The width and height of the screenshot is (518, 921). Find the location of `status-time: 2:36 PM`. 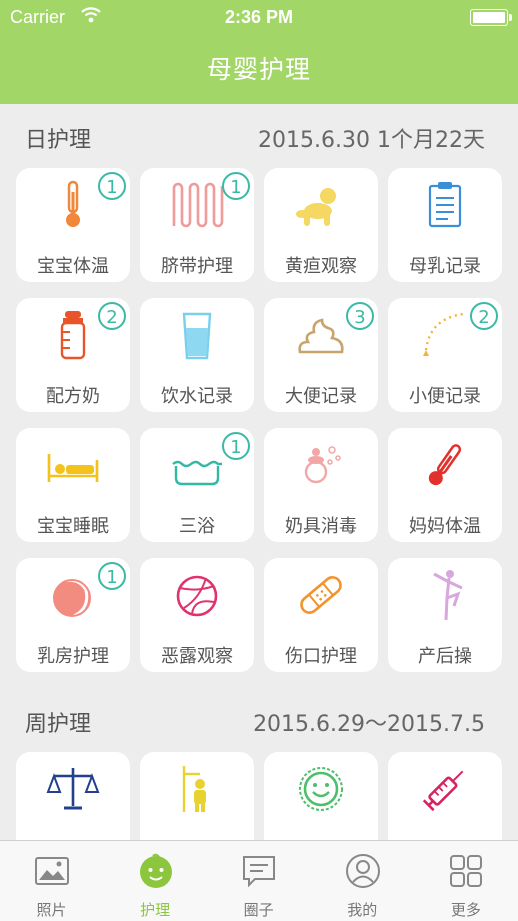

status-time: 2:36 PM is located at coordinates (259, 17).